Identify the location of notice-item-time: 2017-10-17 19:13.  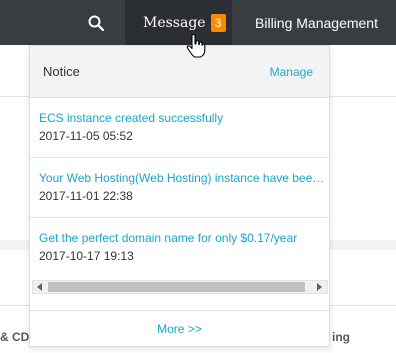
(86, 256).